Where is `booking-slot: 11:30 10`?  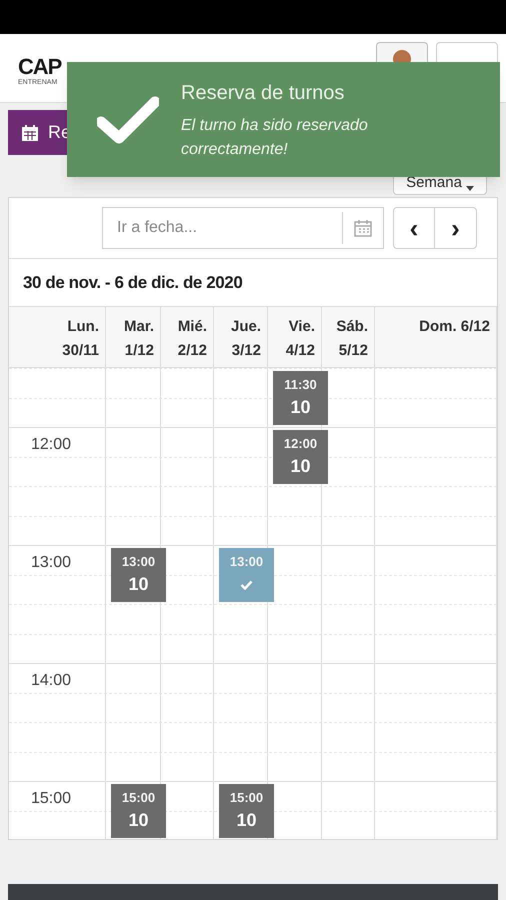
booking-slot: 11:30 10 is located at coordinates (300, 398).